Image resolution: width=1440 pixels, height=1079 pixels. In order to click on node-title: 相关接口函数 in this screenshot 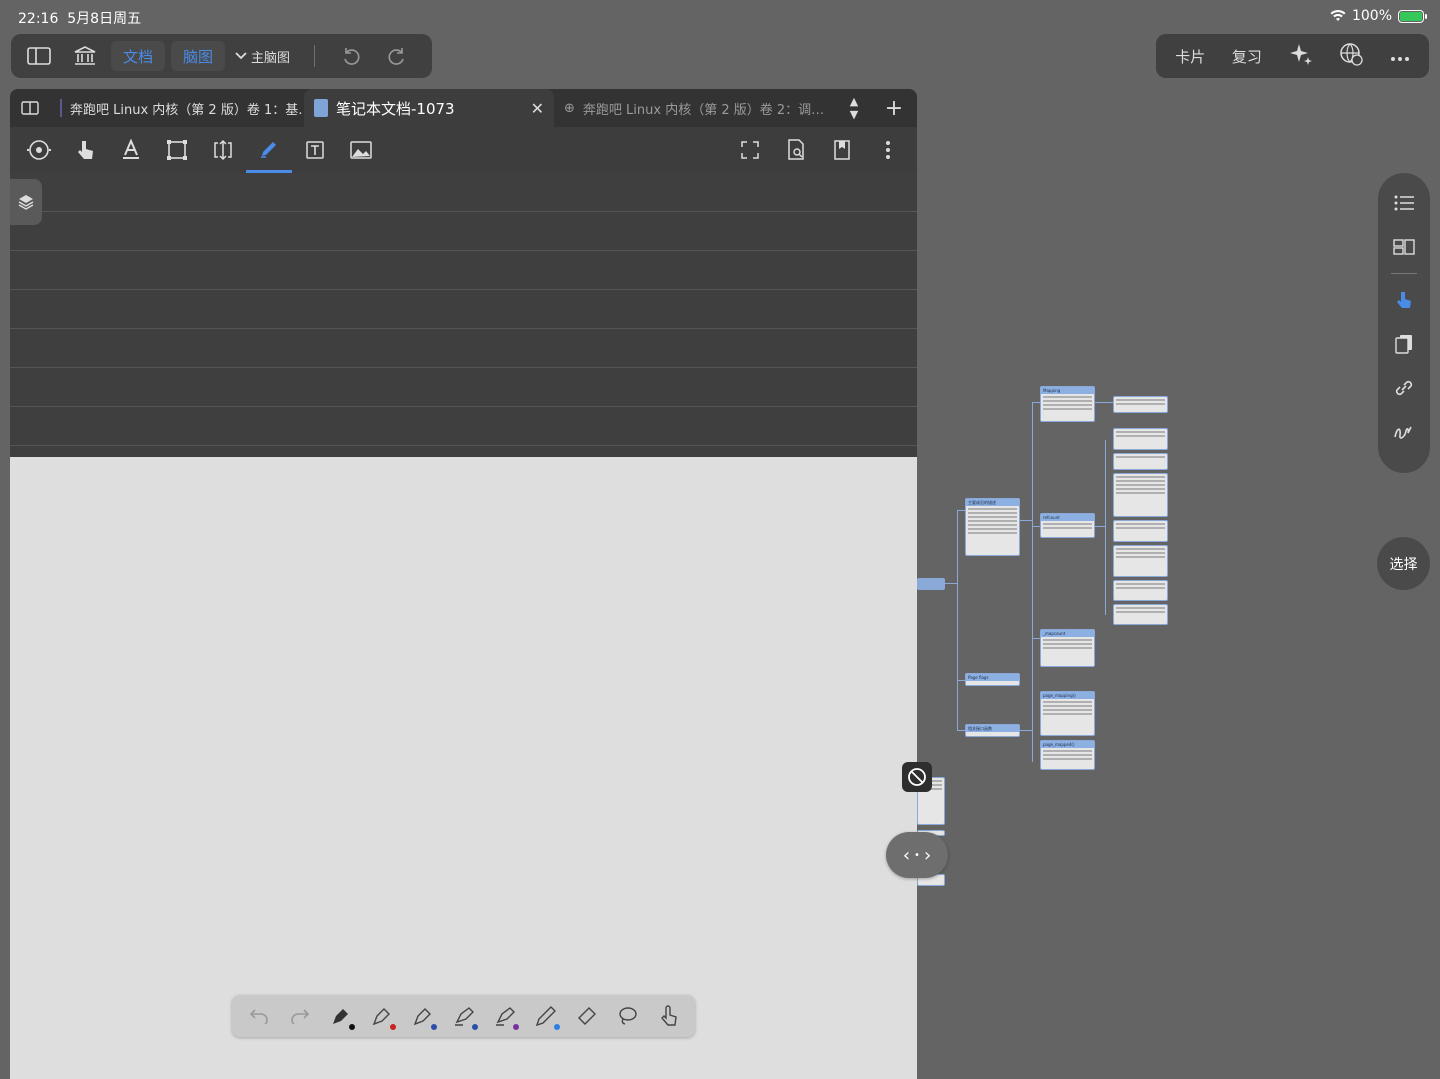, I will do `click(992, 728)`.